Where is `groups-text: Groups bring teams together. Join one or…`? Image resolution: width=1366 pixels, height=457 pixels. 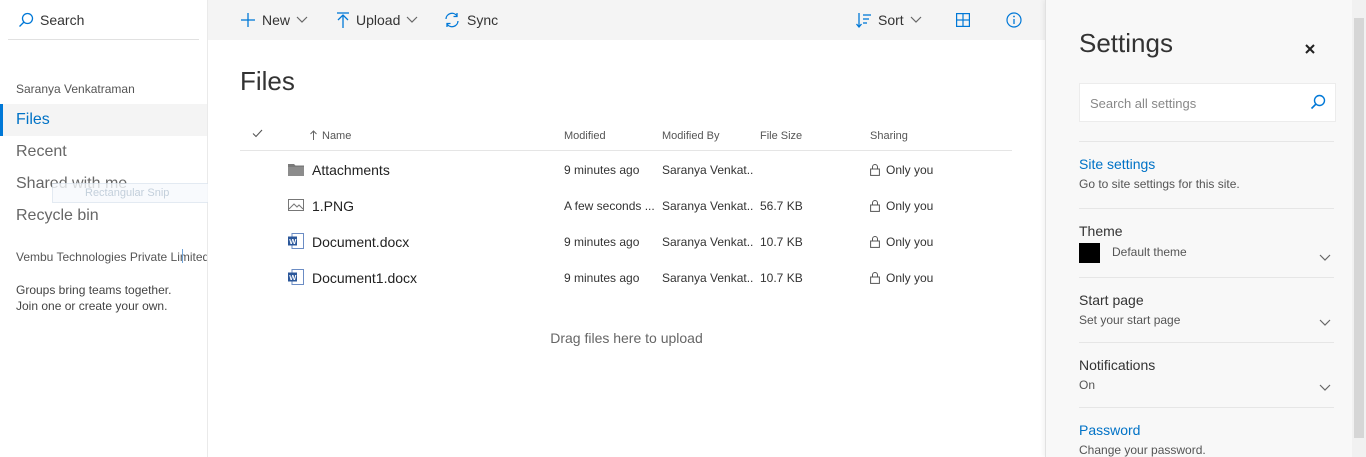 groups-text: Groups bring teams together. Join one or… is located at coordinates (94, 298).